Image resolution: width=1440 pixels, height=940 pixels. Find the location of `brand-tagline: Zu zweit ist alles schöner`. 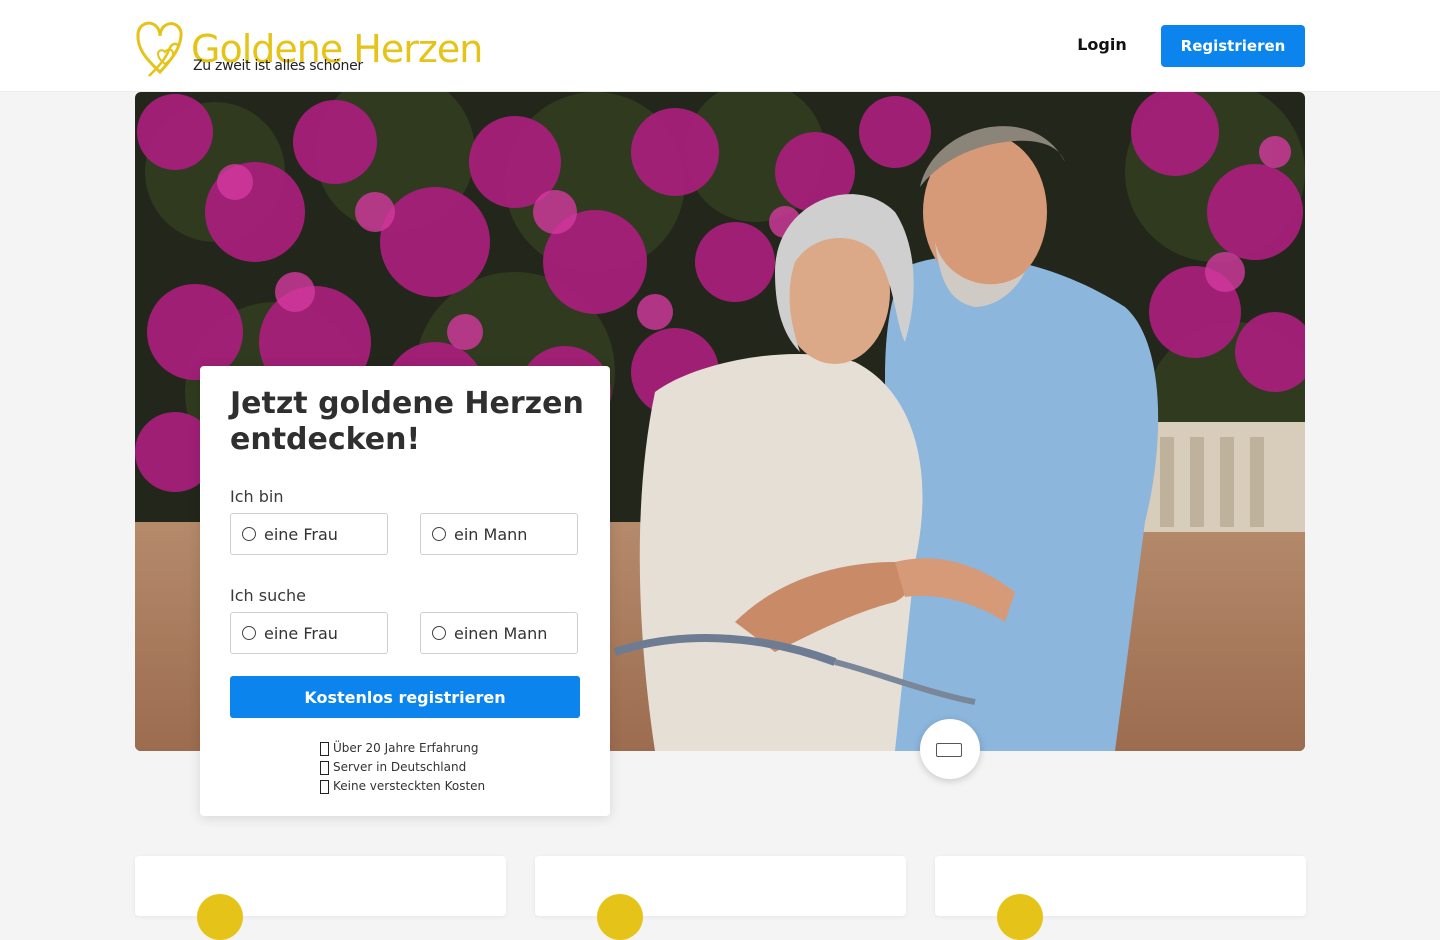

brand-tagline: Zu zweit ist alles schöner is located at coordinates (278, 66).